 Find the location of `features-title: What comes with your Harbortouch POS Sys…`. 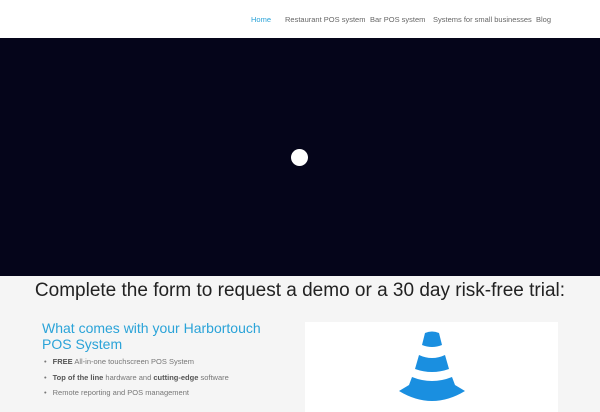

features-title: What comes with your Harbortouch POS Sys… is located at coordinates (151, 336).